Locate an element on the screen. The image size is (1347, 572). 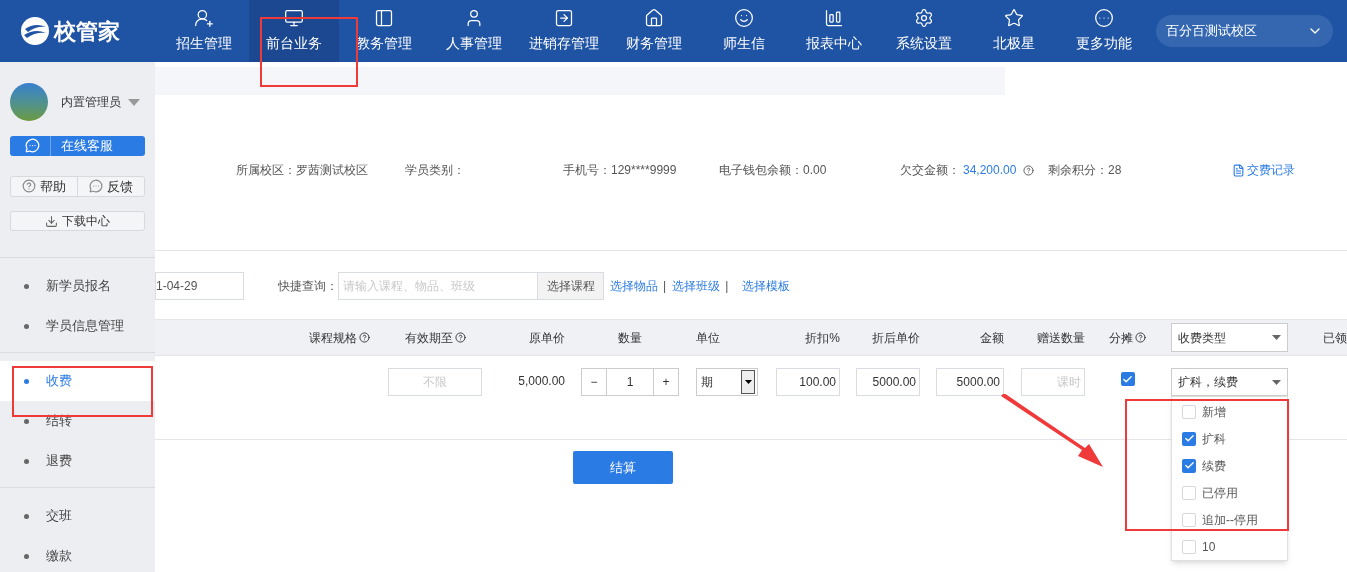
panel-icon is located at coordinates (384, 18).